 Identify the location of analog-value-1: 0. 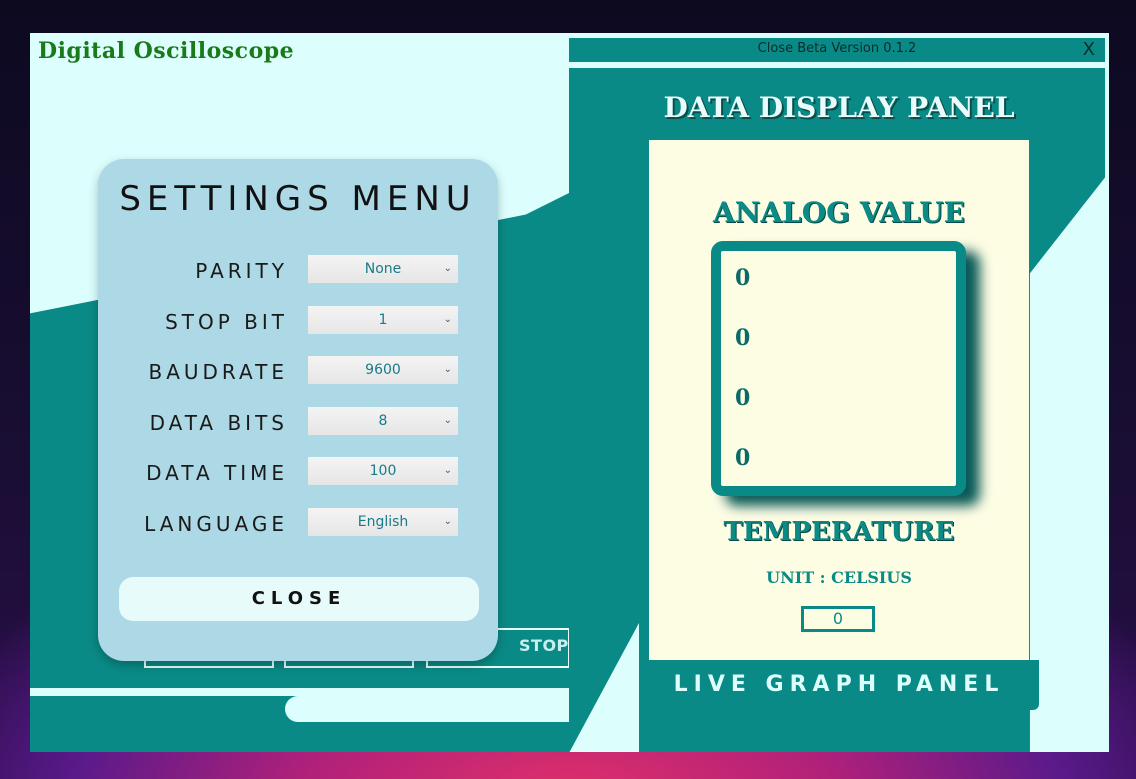
(743, 278).